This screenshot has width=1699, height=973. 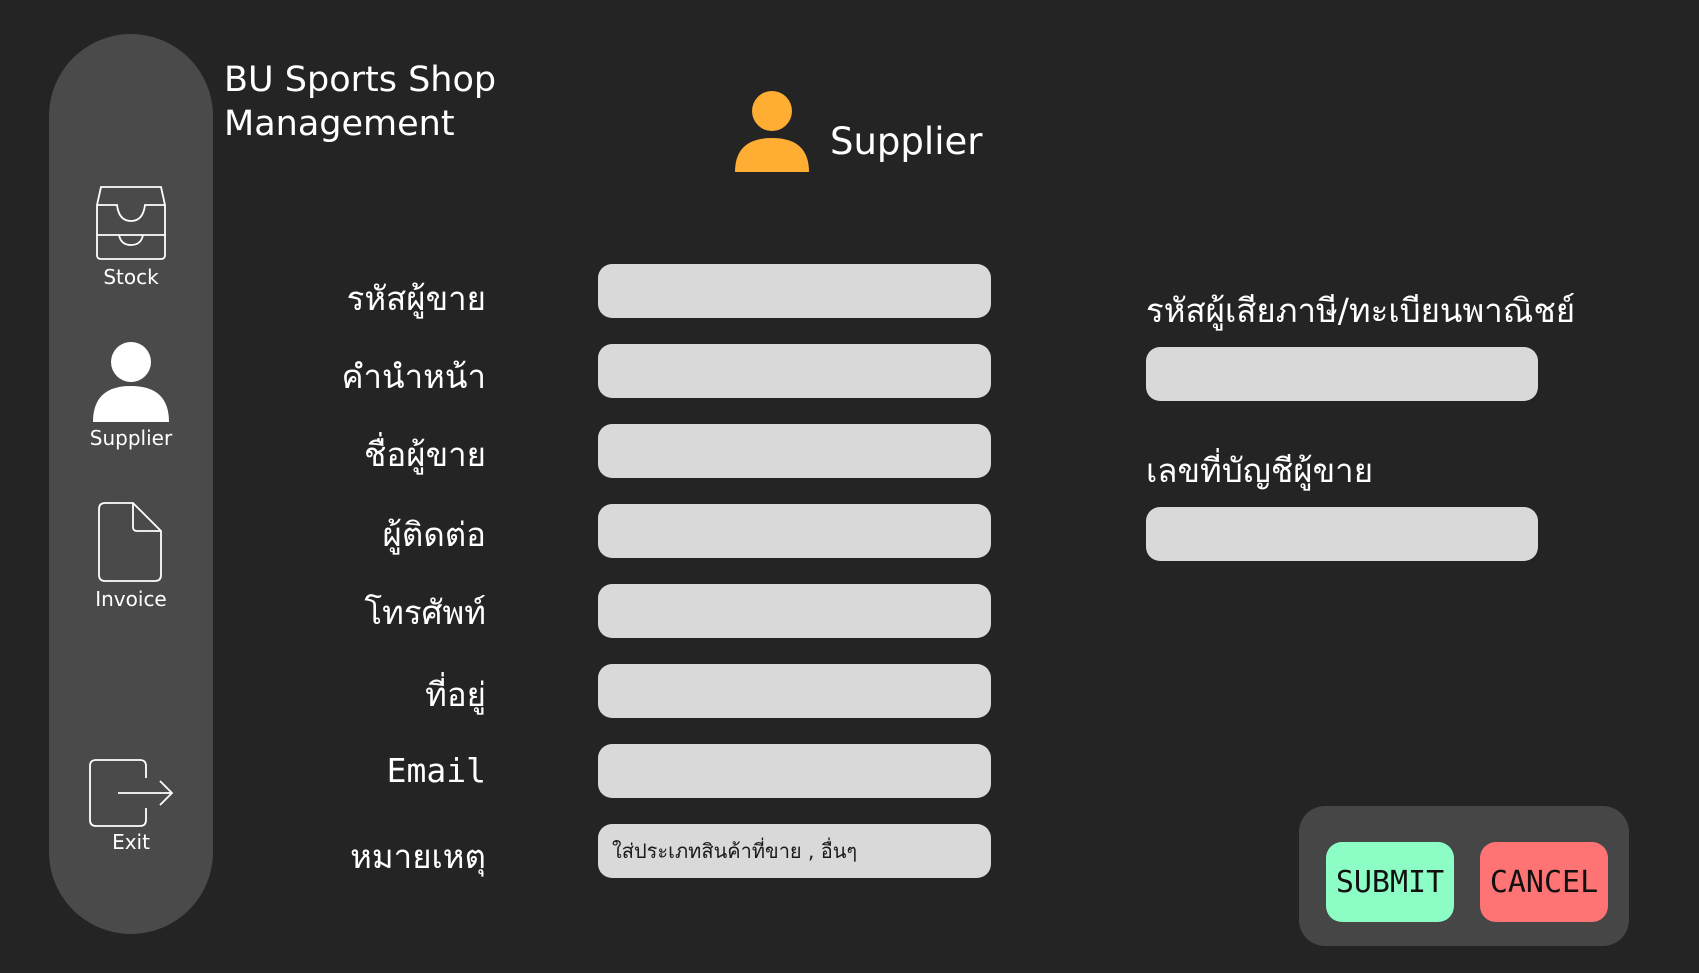 I want to click on label-supplier-name: ชื่อผู้ขาย, so click(x=425, y=454).